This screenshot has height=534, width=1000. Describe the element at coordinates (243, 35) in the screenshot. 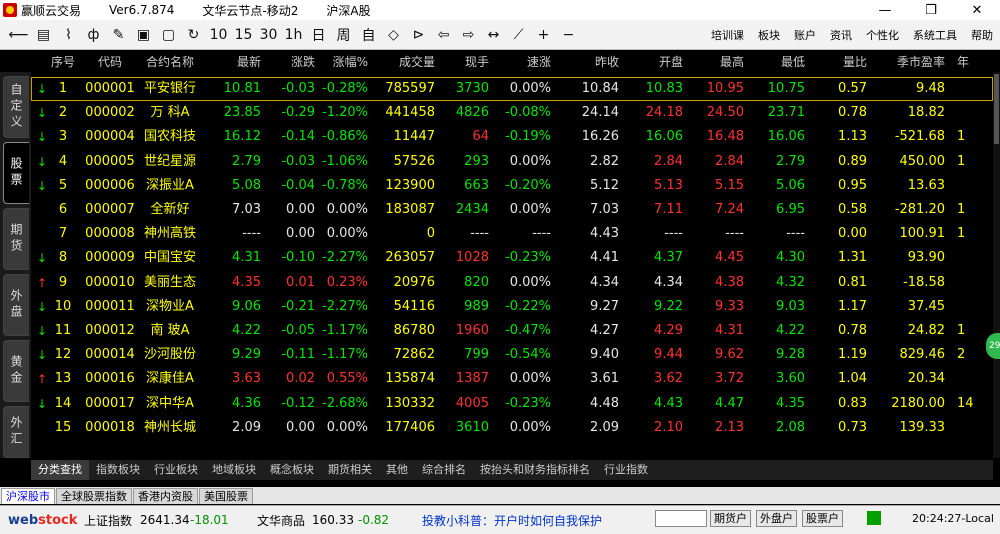

I see `period-15-button: 15` at that location.